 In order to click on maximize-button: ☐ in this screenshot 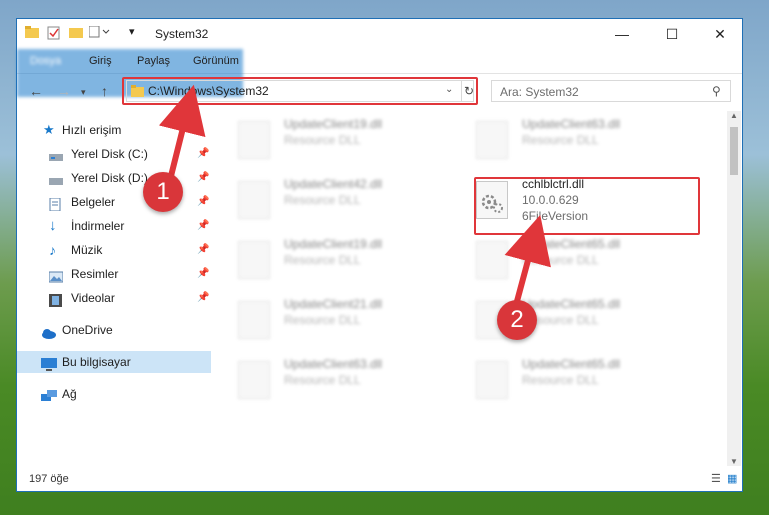, I will do `click(672, 34)`.